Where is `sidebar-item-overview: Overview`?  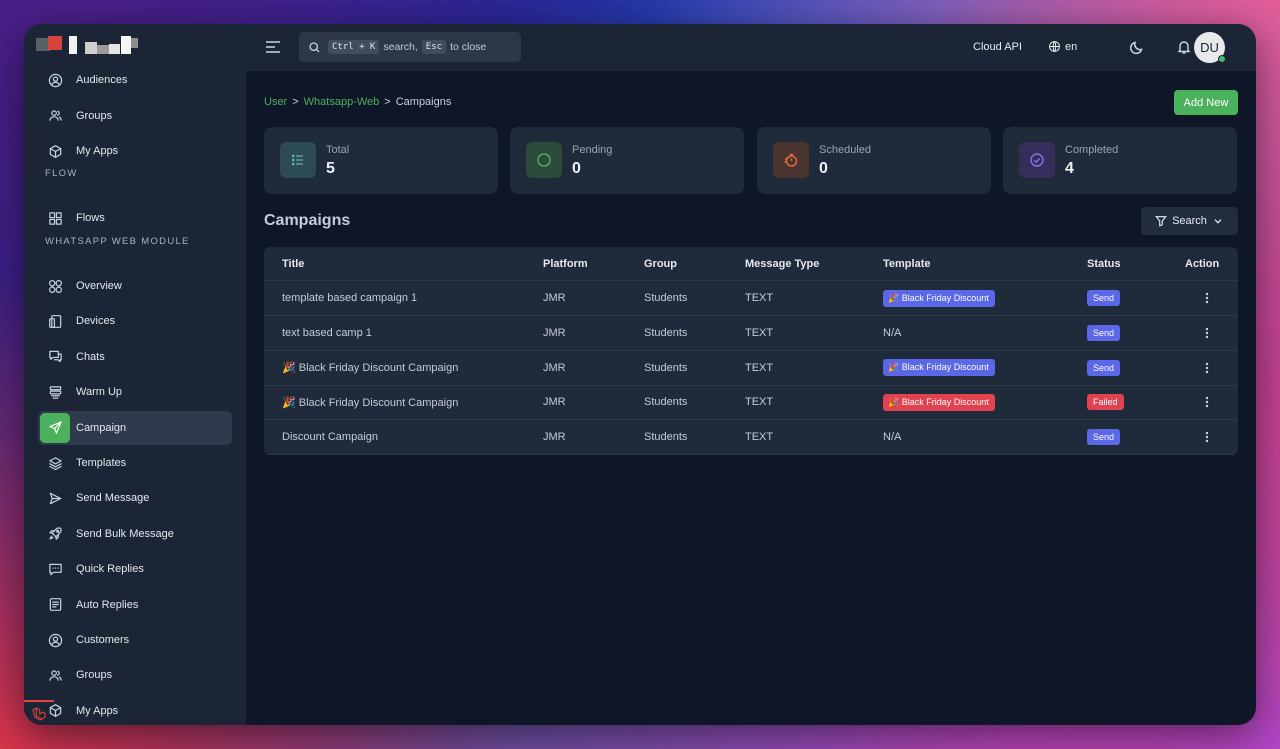 sidebar-item-overview: Overview is located at coordinates (135, 286).